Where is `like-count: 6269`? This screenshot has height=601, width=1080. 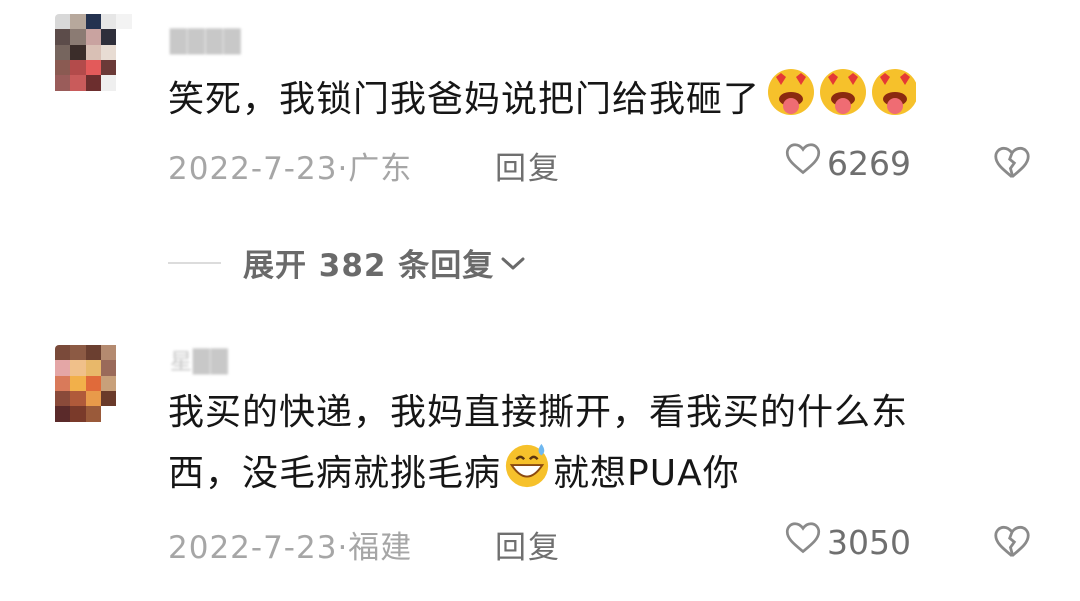 like-count: 6269 is located at coordinates (869, 163).